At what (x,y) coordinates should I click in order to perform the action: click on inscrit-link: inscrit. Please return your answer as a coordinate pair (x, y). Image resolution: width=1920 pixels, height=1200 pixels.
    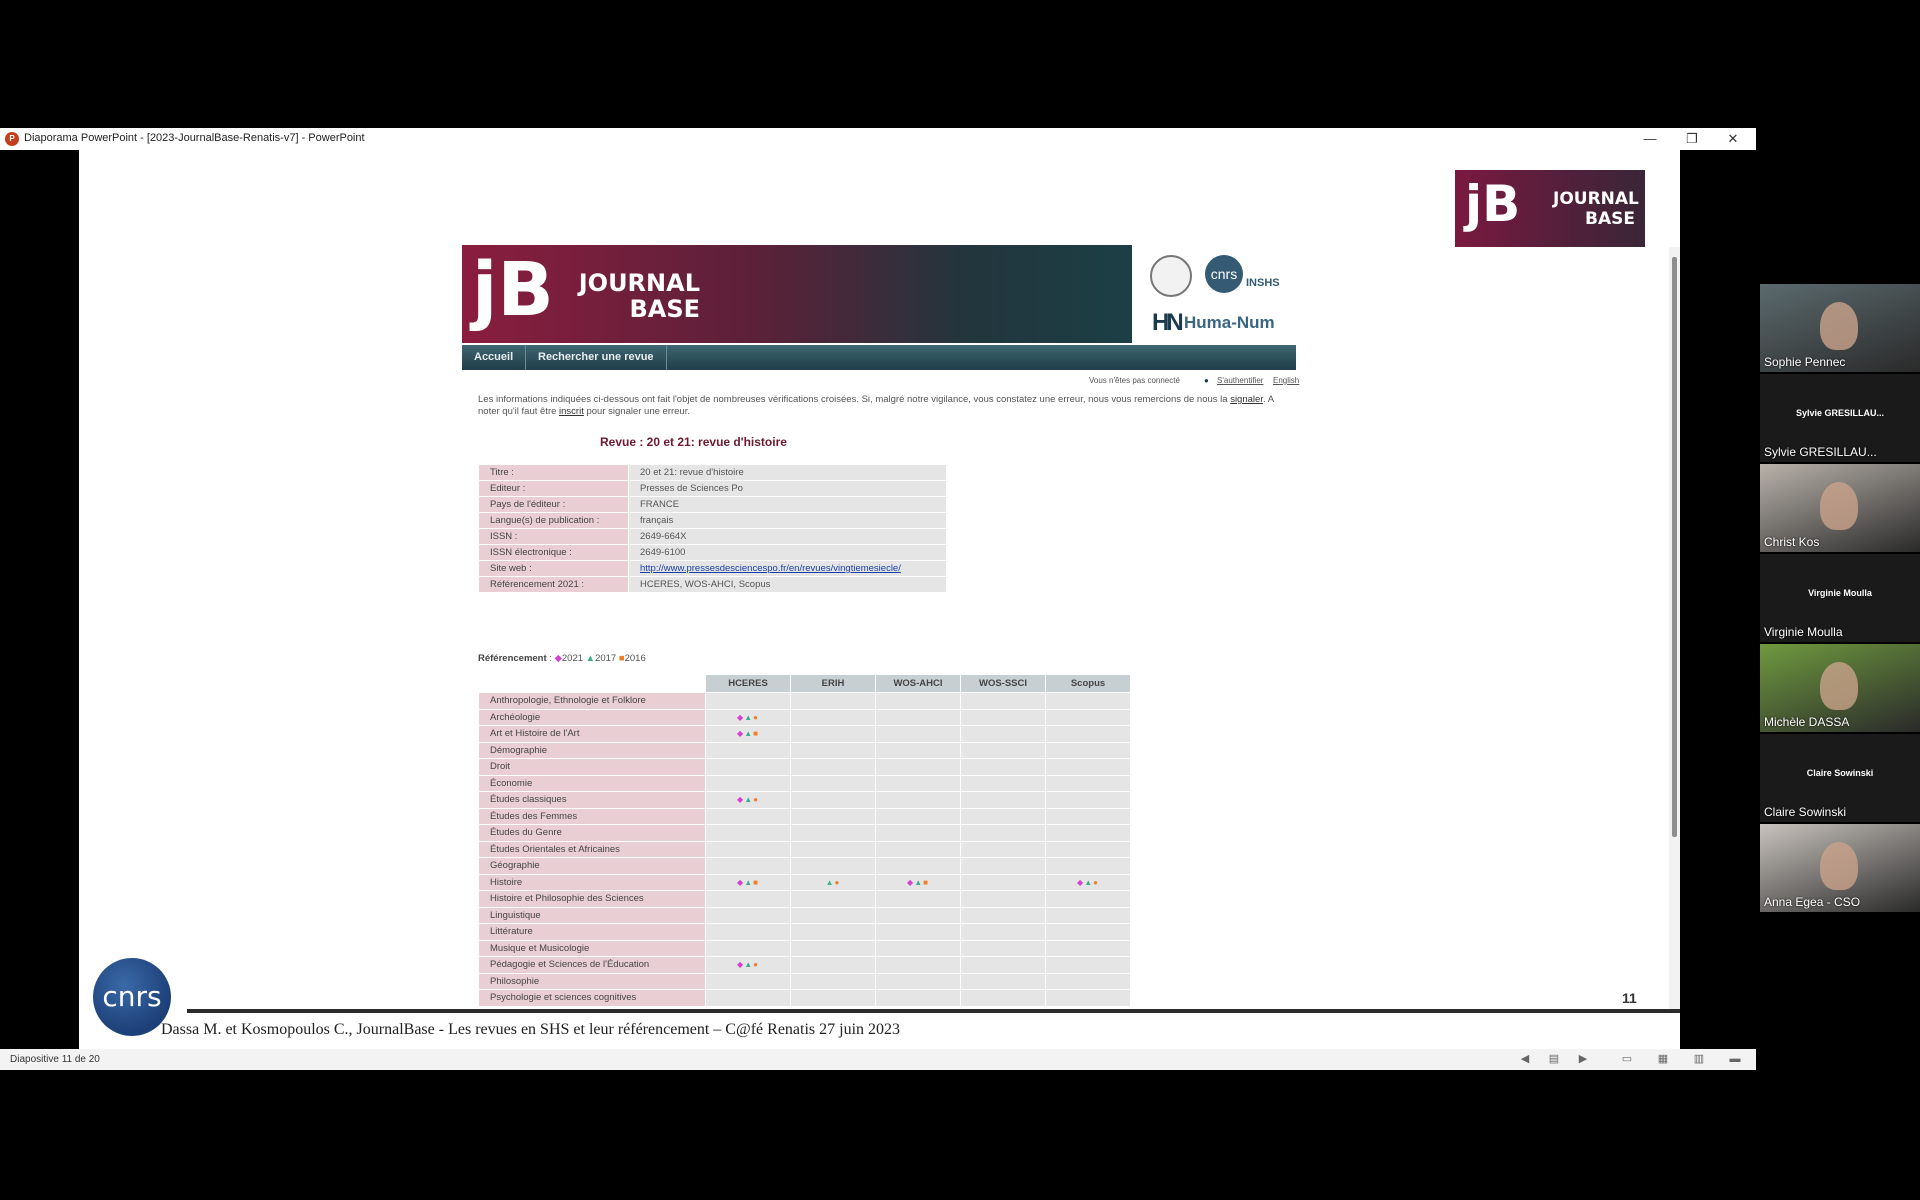
    Looking at the image, I should click on (571, 411).